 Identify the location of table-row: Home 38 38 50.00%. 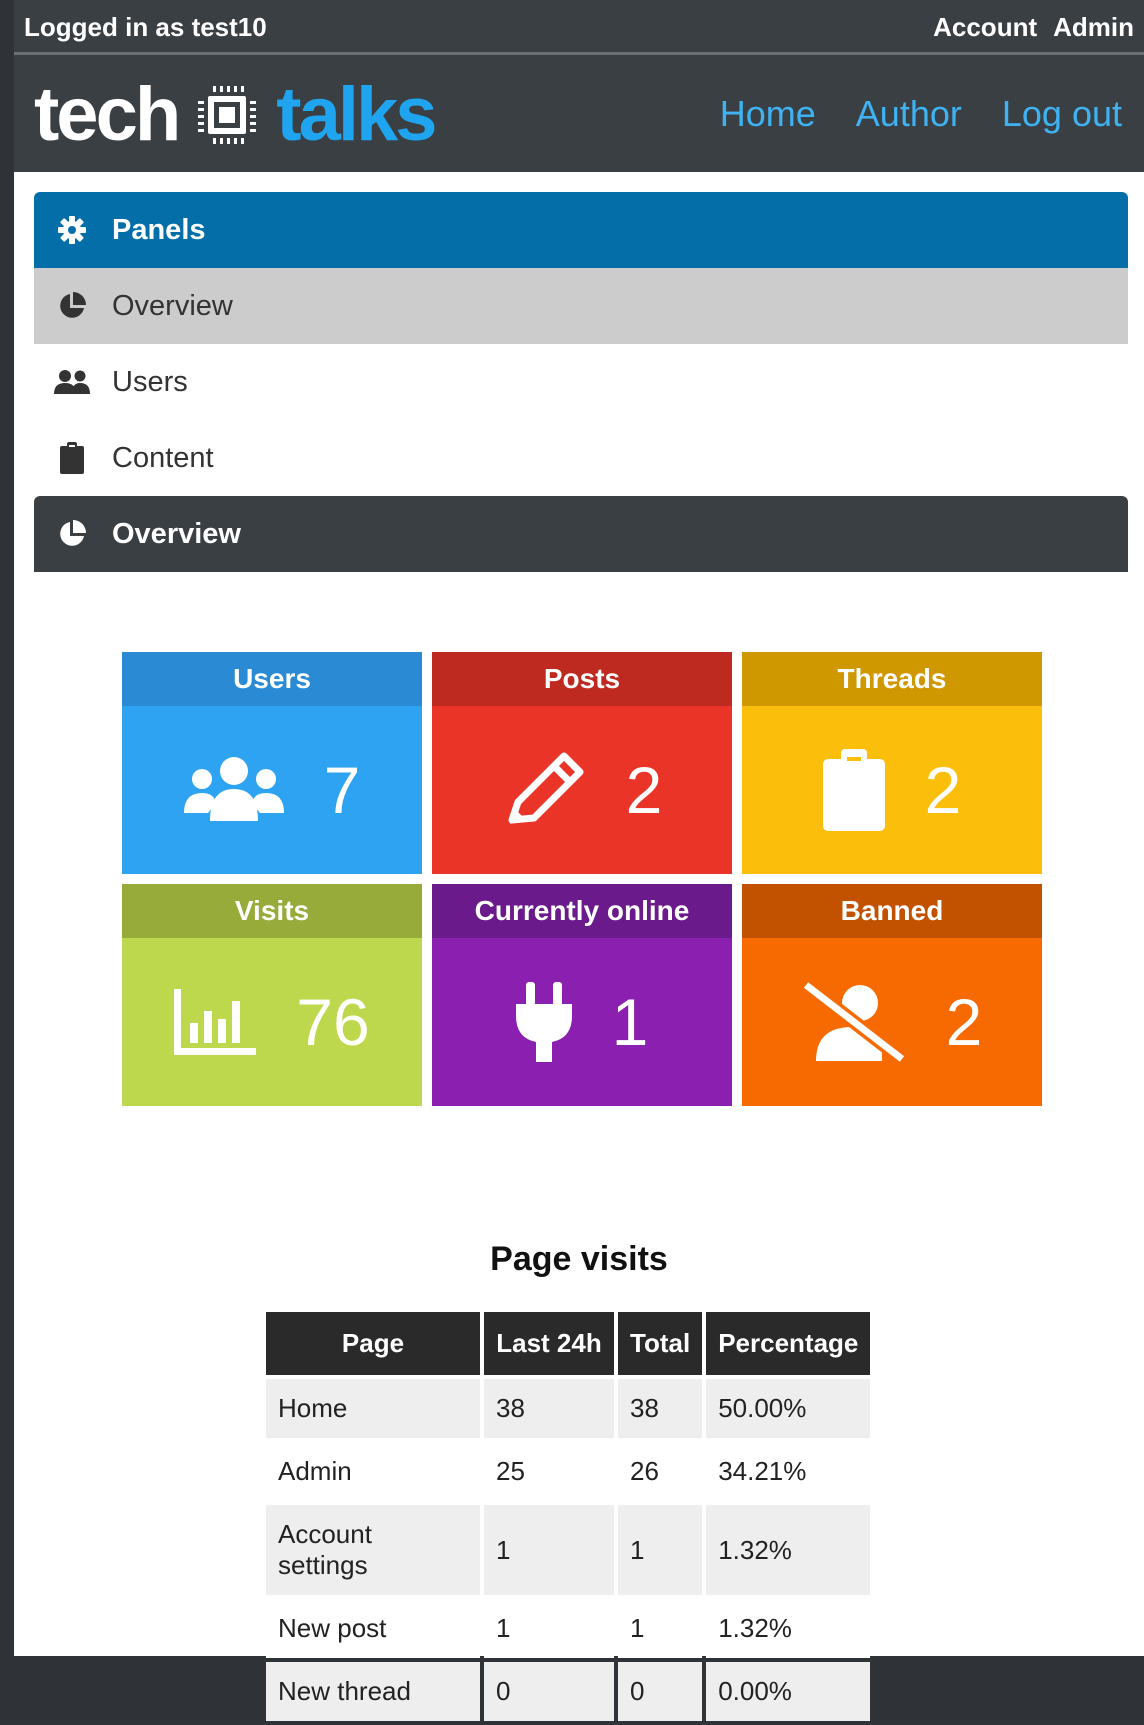
(568, 1408).